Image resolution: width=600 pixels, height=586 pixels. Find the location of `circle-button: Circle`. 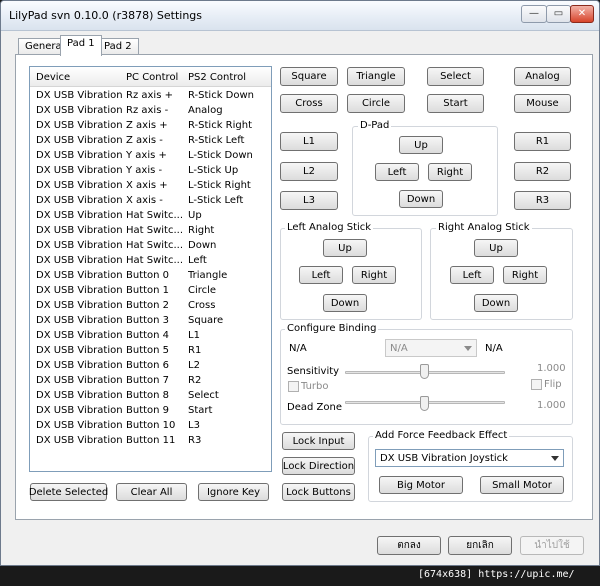

circle-button: Circle is located at coordinates (376, 103).